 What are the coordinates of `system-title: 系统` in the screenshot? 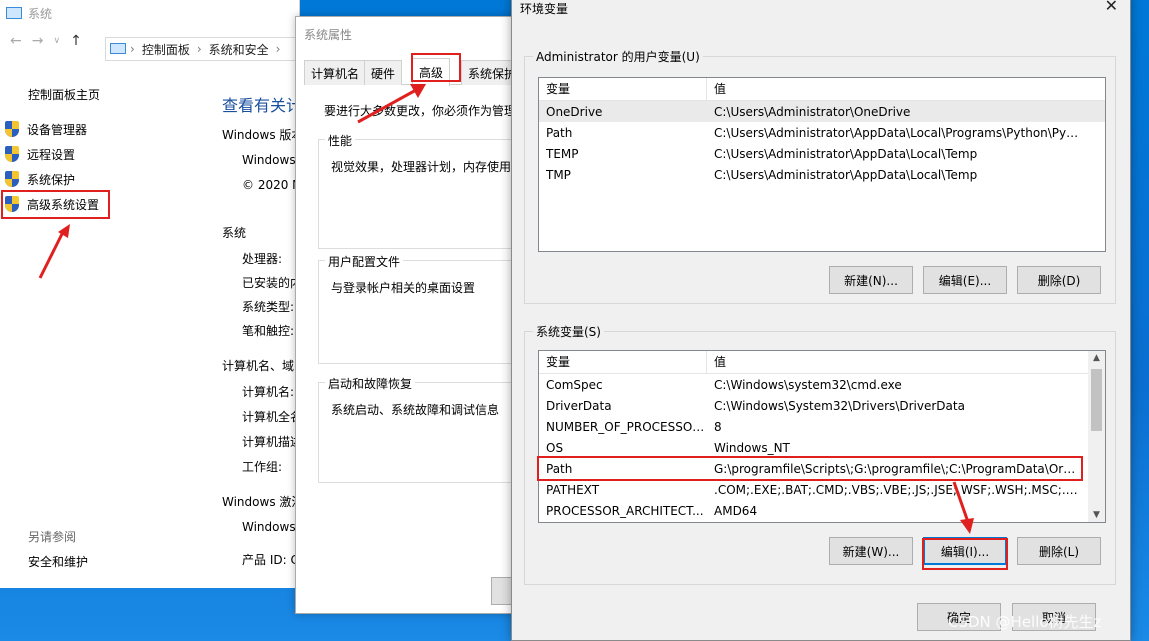 It's located at (40, 13).